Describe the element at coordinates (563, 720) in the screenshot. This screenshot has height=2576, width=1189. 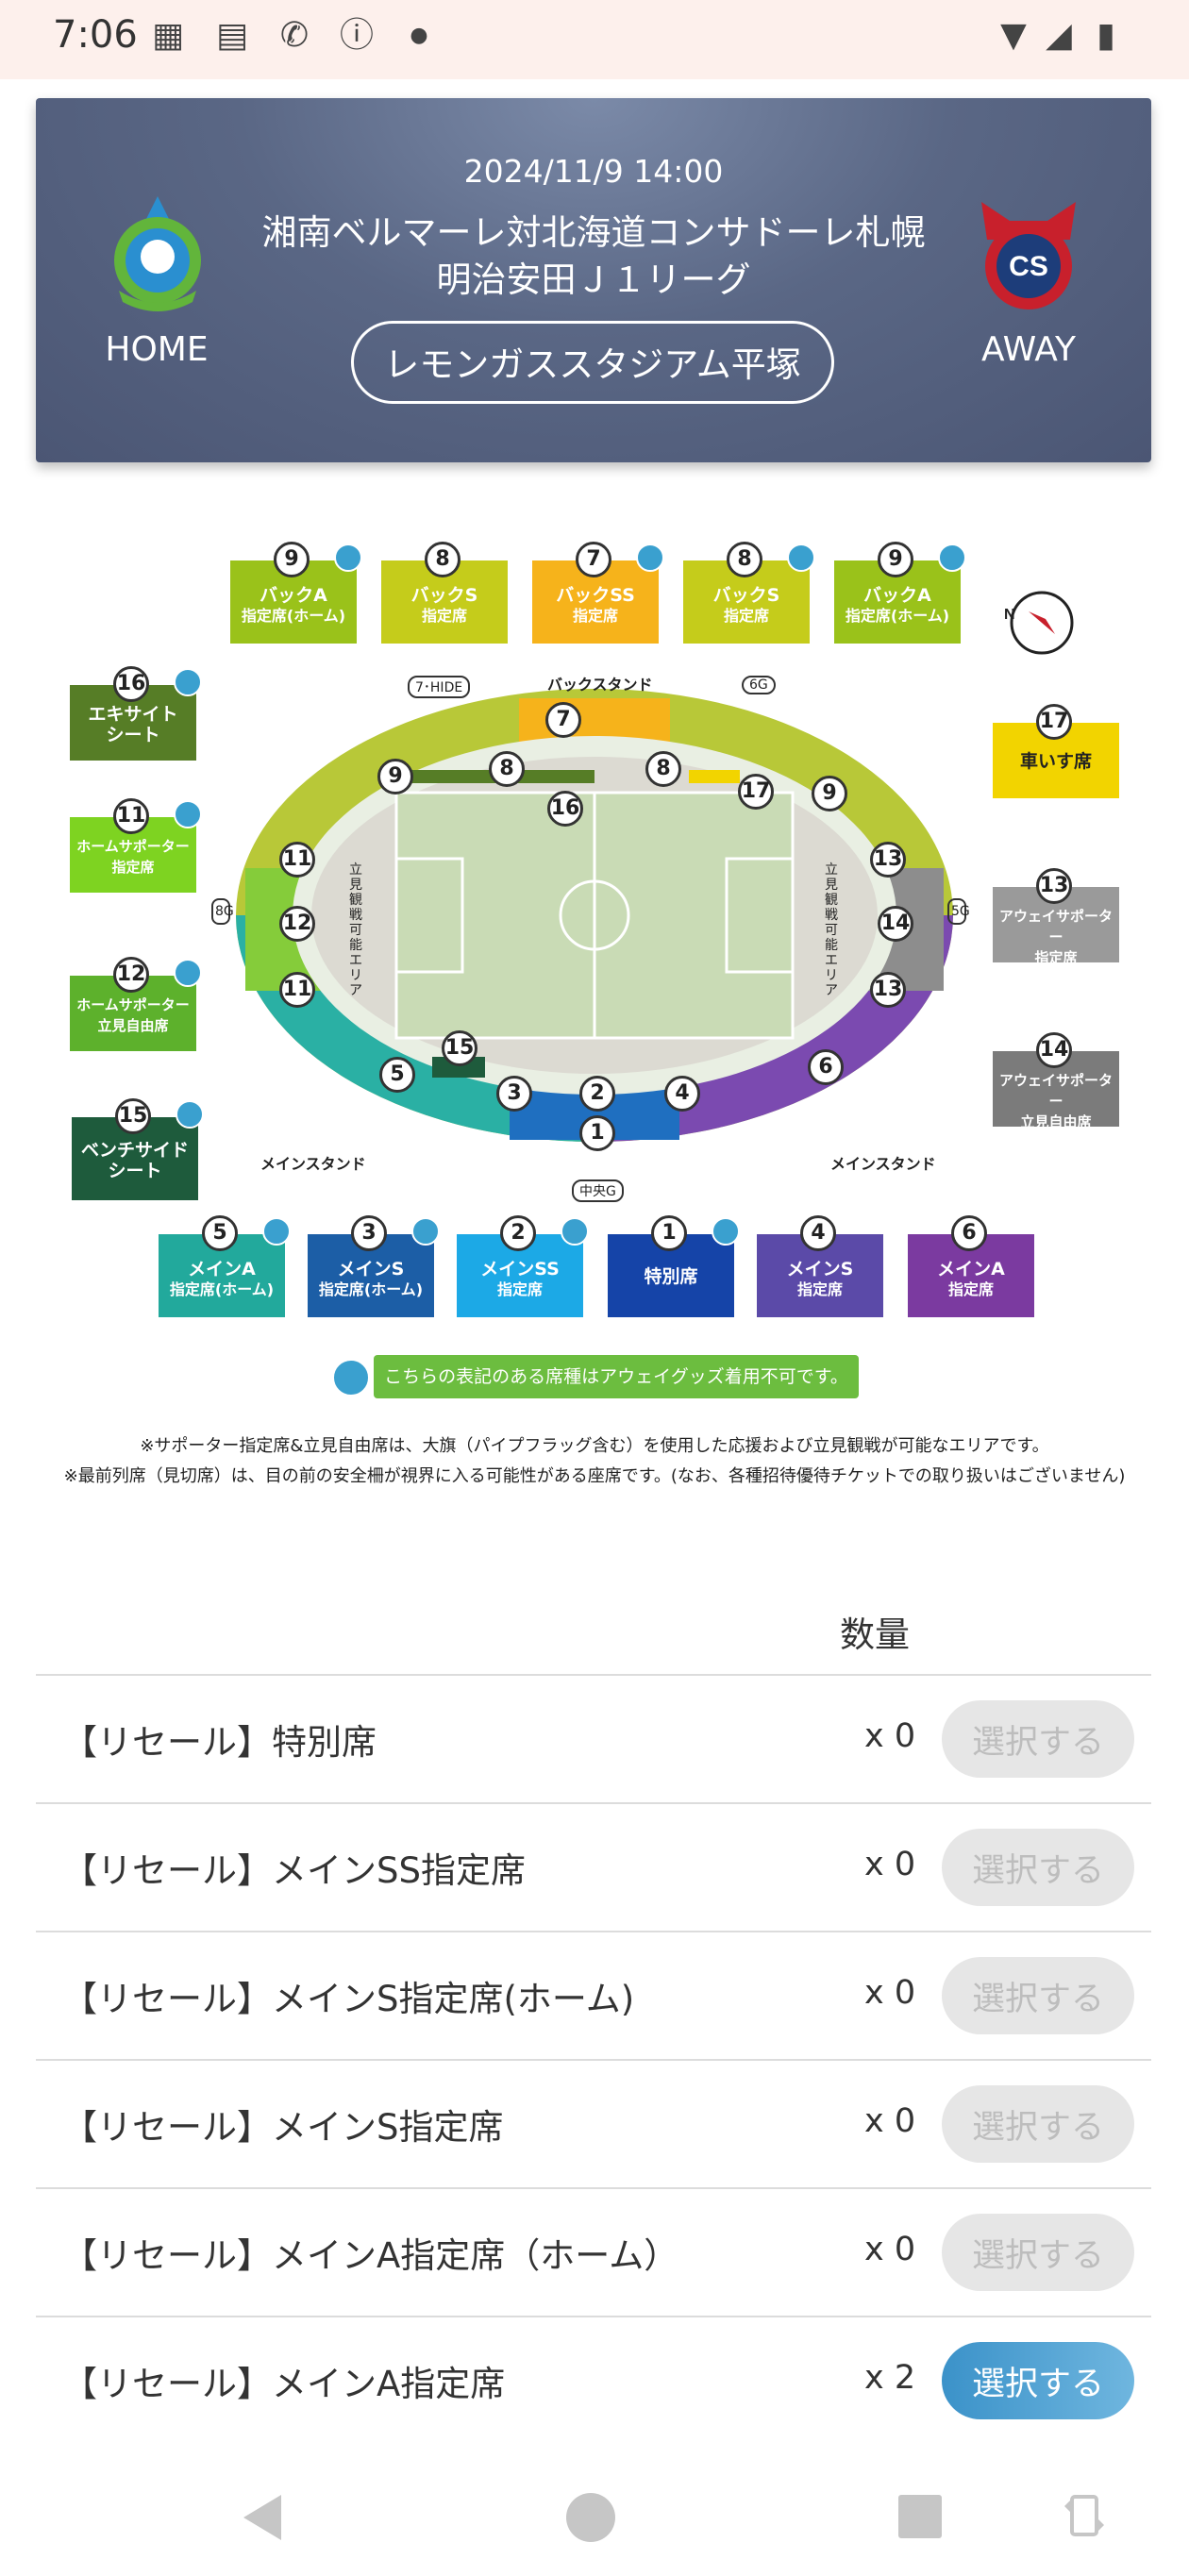
I see `section-badge-7: 7` at that location.